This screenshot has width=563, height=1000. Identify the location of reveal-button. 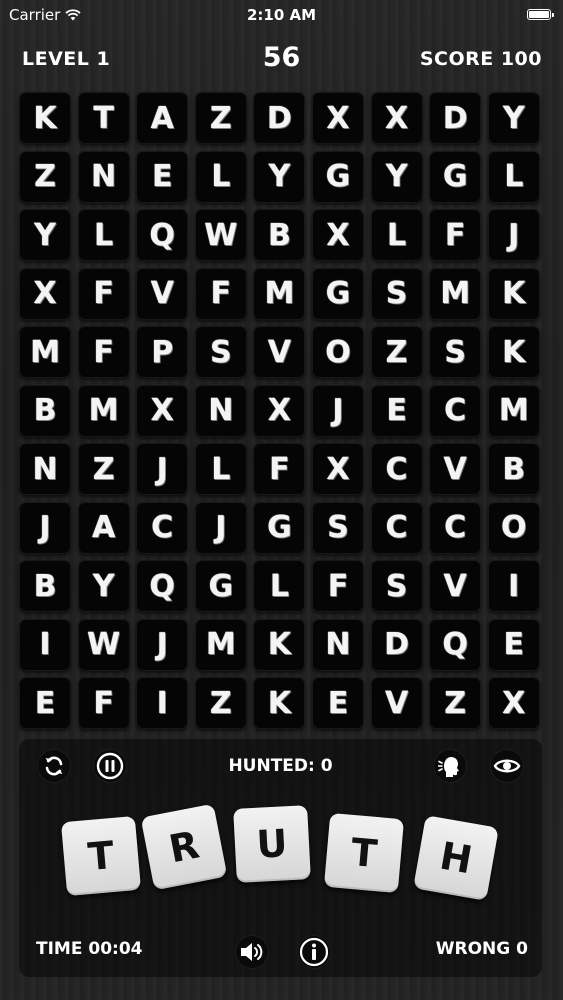
(507, 766).